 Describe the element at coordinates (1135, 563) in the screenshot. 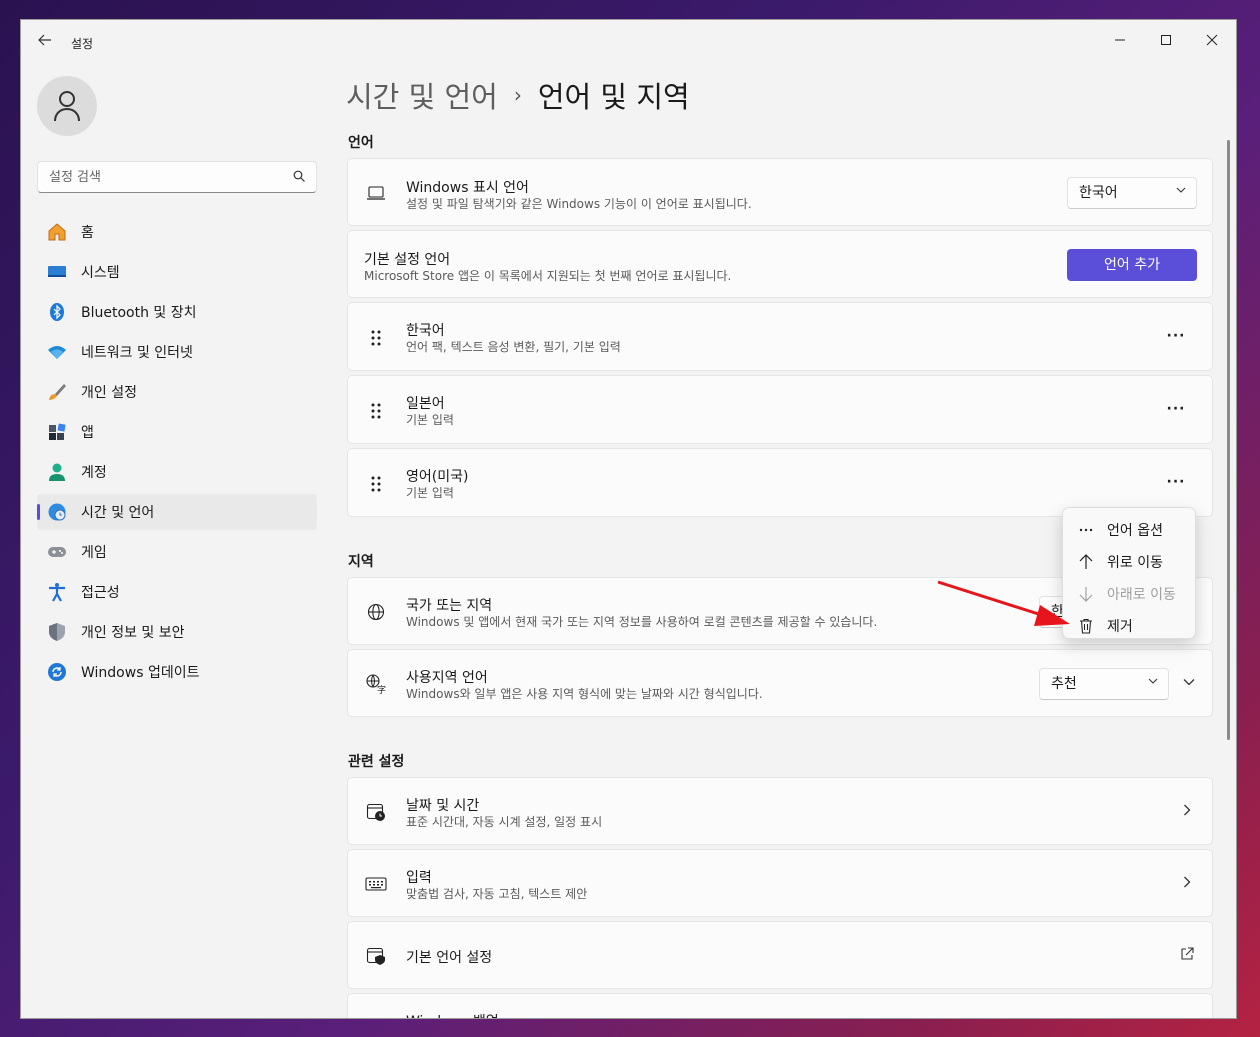

I see `menu-item-label: 위로 이동` at that location.